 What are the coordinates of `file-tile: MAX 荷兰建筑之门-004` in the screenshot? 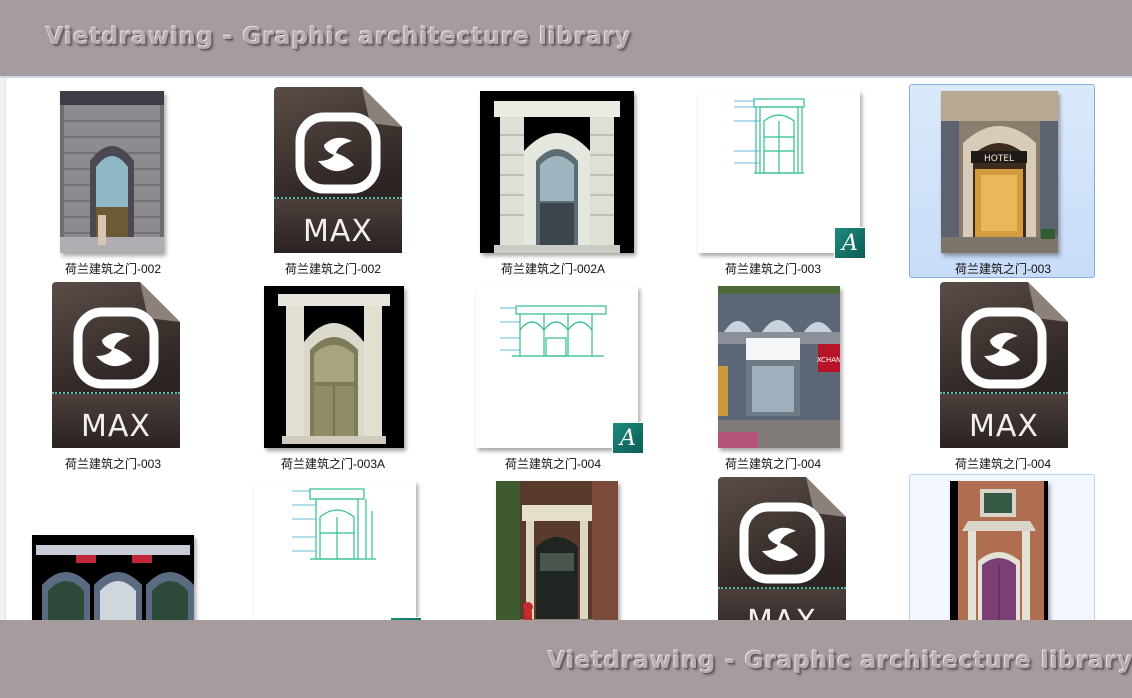 It's located at (1002, 376).